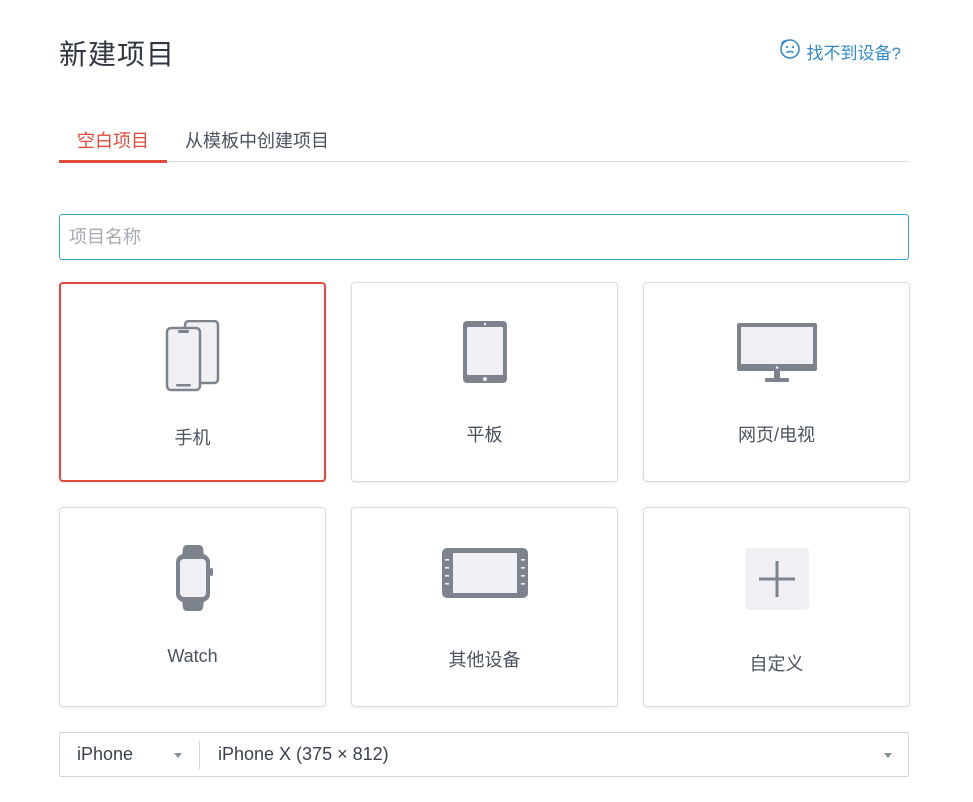 This screenshot has height=802, width=973. Describe the element at coordinates (484, 435) in the screenshot. I see `device-card-label: 平板` at that location.